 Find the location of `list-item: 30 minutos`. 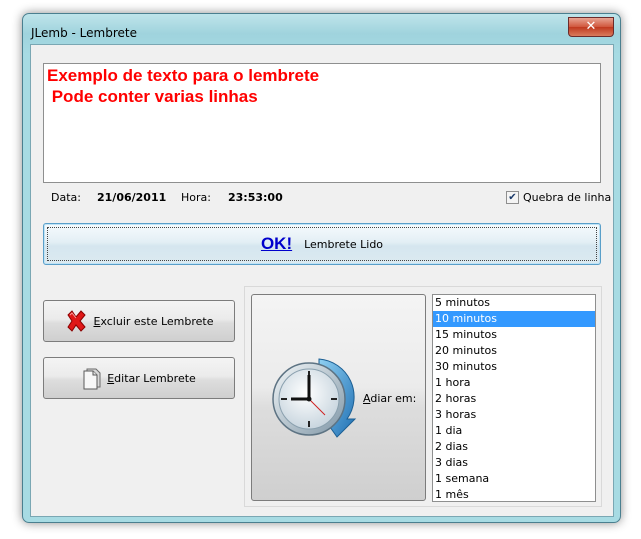

list-item: 30 minutos is located at coordinates (514, 367).